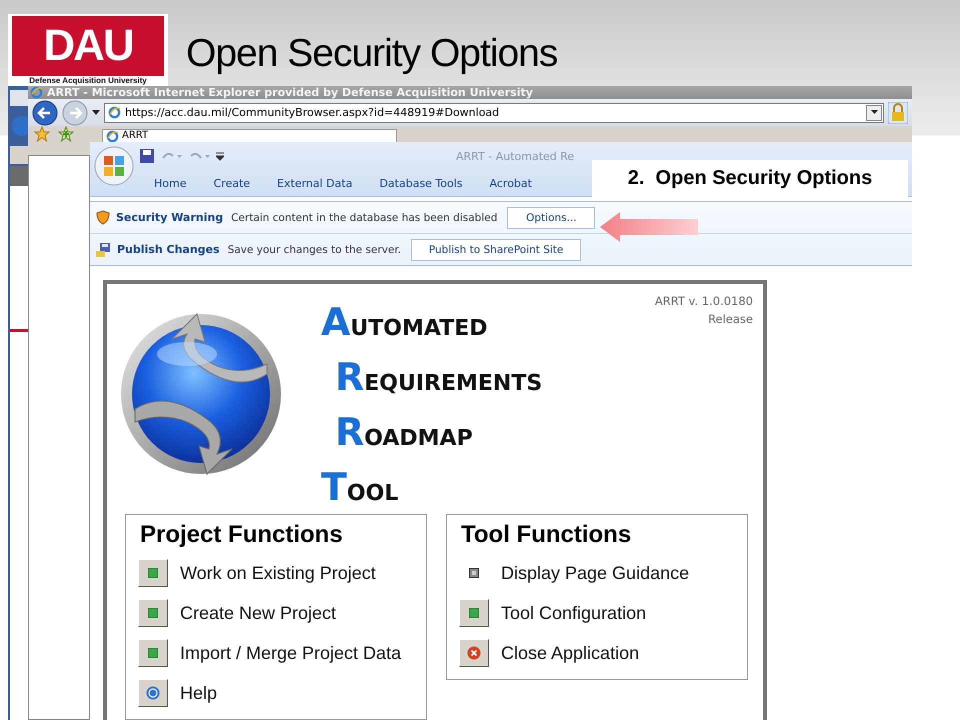  I want to click on message-bar-label: Security Warning, so click(170, 217).